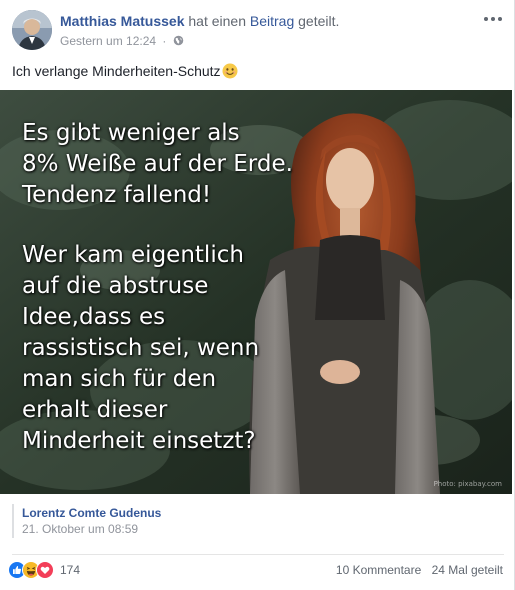  Describe the element at coordinates (467, 570) in the screenshot. I see `share-count-link: 24 Mal geteilt` at that location.